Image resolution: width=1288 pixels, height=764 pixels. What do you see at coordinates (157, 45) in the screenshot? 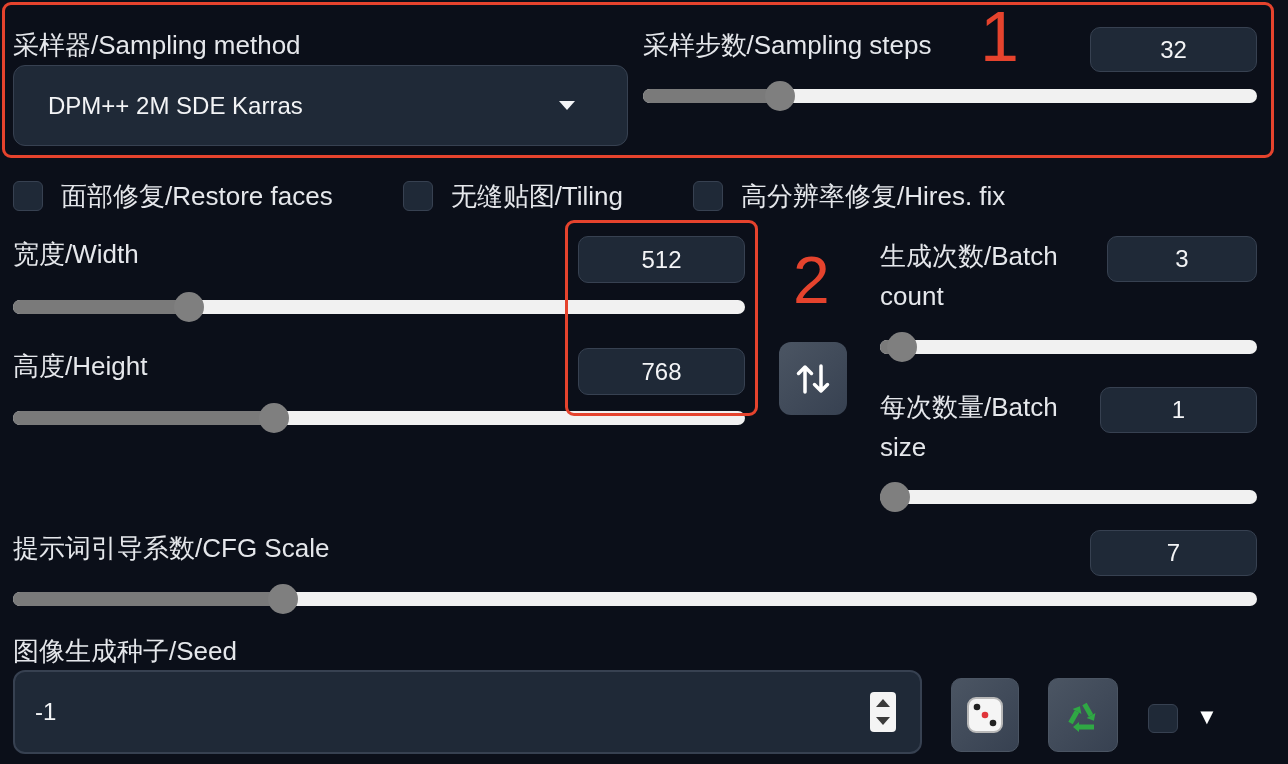
I see `dropdown-label: 采样器/Sampling method` at bounding box center [157, 45].